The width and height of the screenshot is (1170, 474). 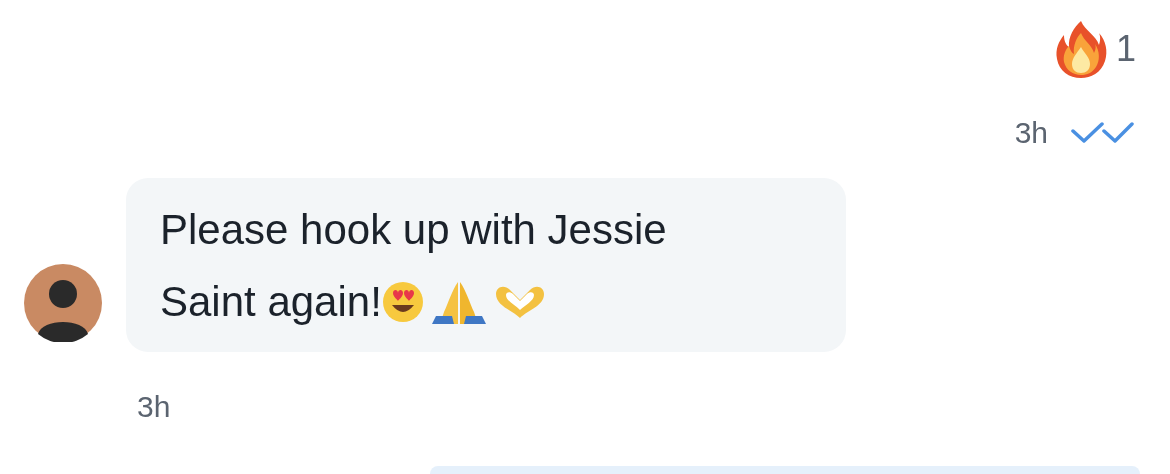 What do you see at coordinates (271, 302) in the screenshot?
I see `message-text: Saint again!` at bounding box center [271, 302].